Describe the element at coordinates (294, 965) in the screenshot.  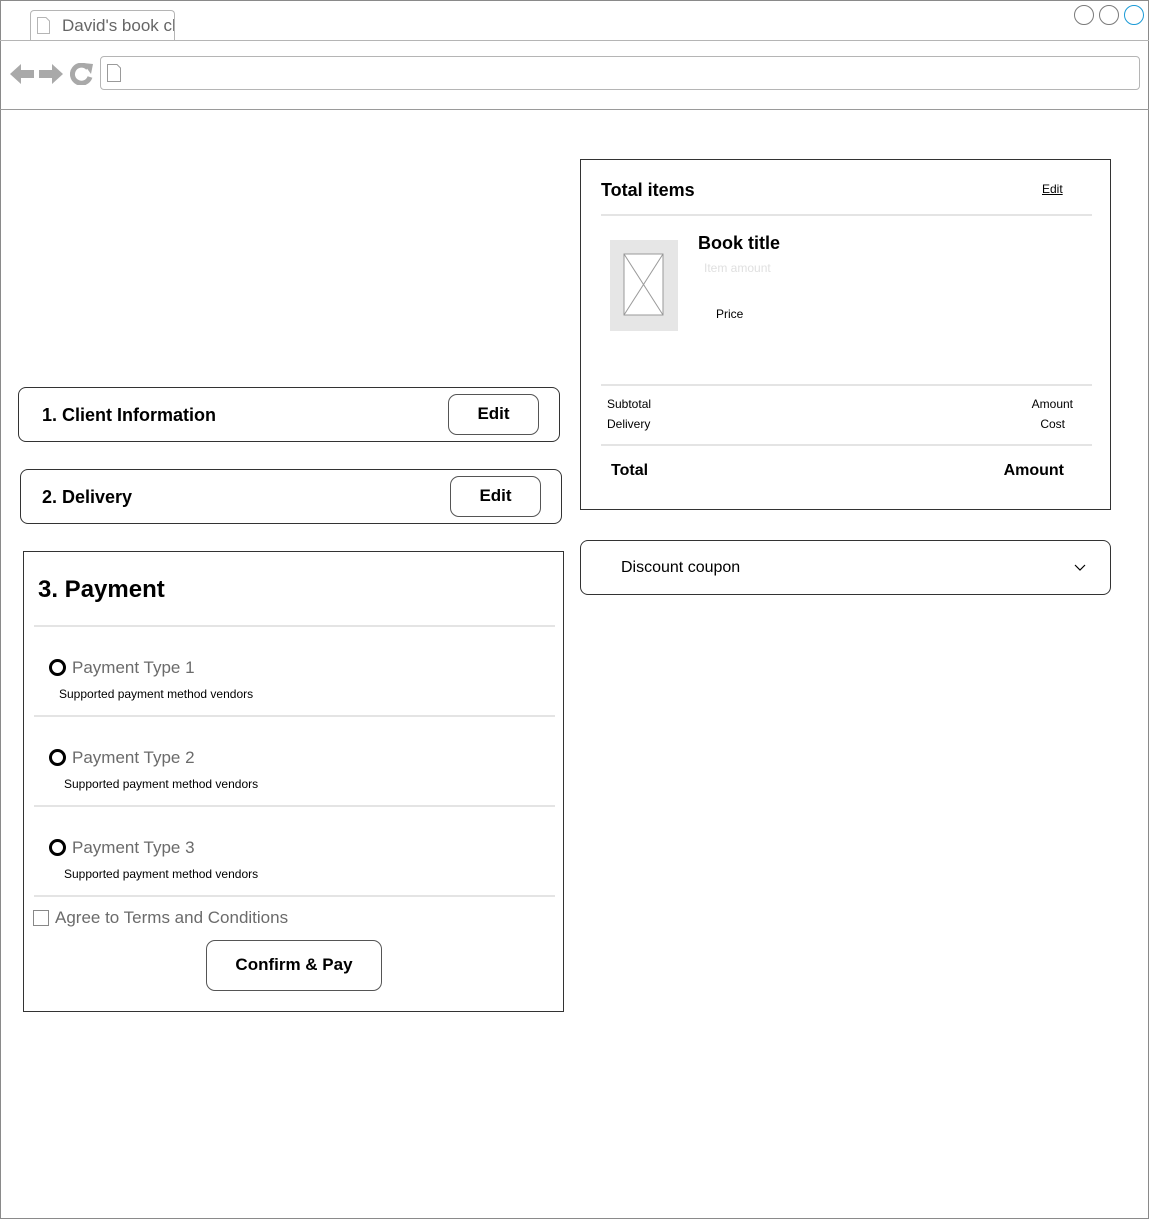
I see `confirm-pay-button: Confirm & Pay` at that location.